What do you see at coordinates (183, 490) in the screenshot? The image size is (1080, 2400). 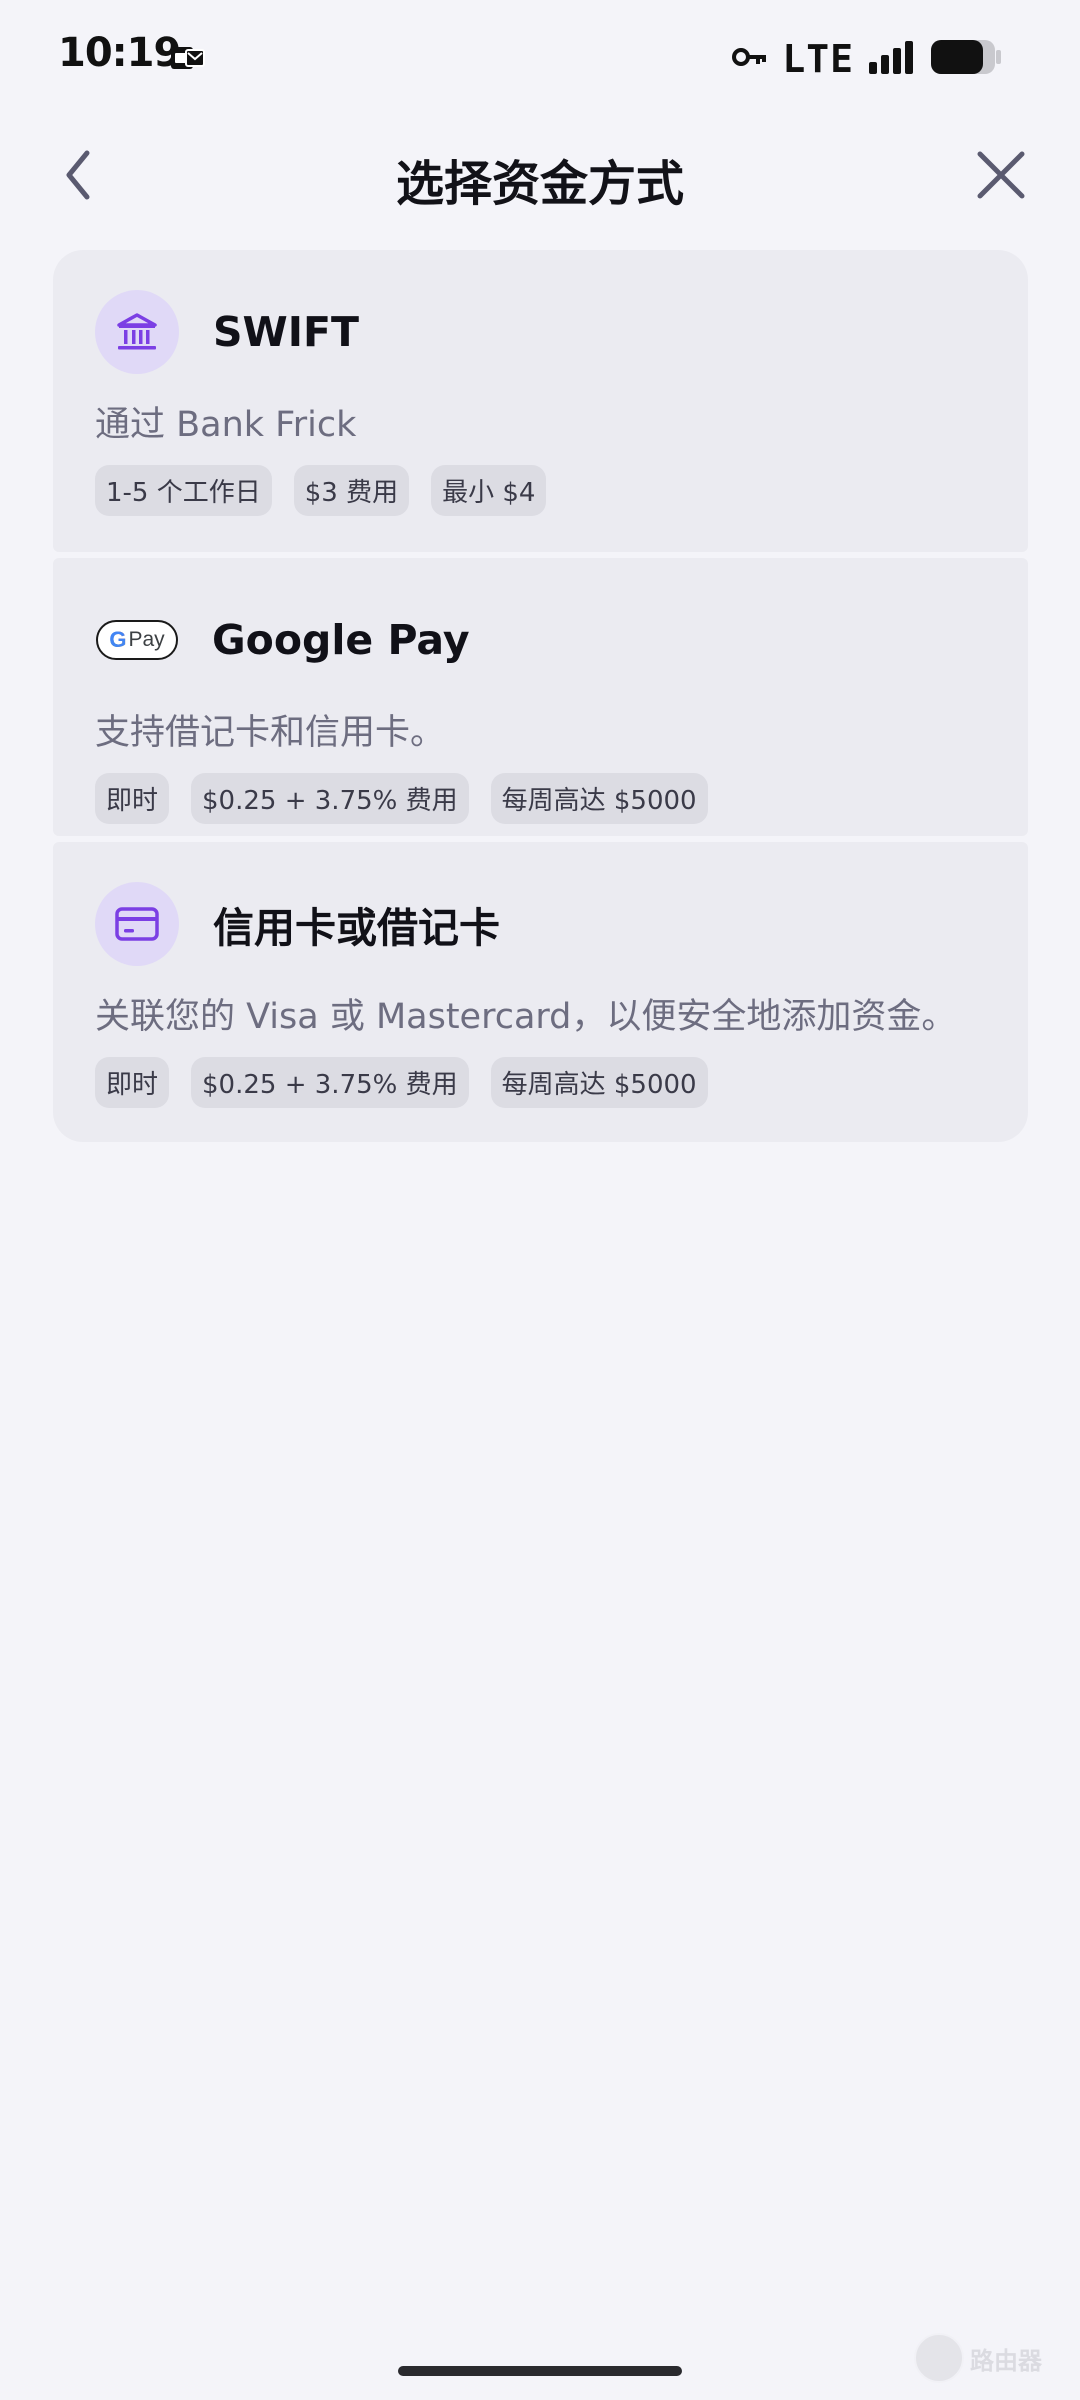 I see `processing-time-chip: 1-5 个工作日` at bounding box center [183, 490].